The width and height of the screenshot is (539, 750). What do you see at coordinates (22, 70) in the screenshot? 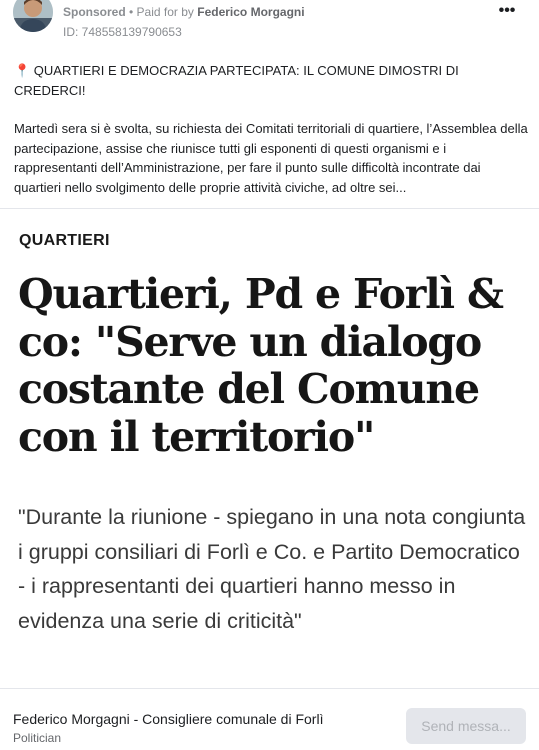
I see `pin-icon: 📍` at bounding box center [22, 70].